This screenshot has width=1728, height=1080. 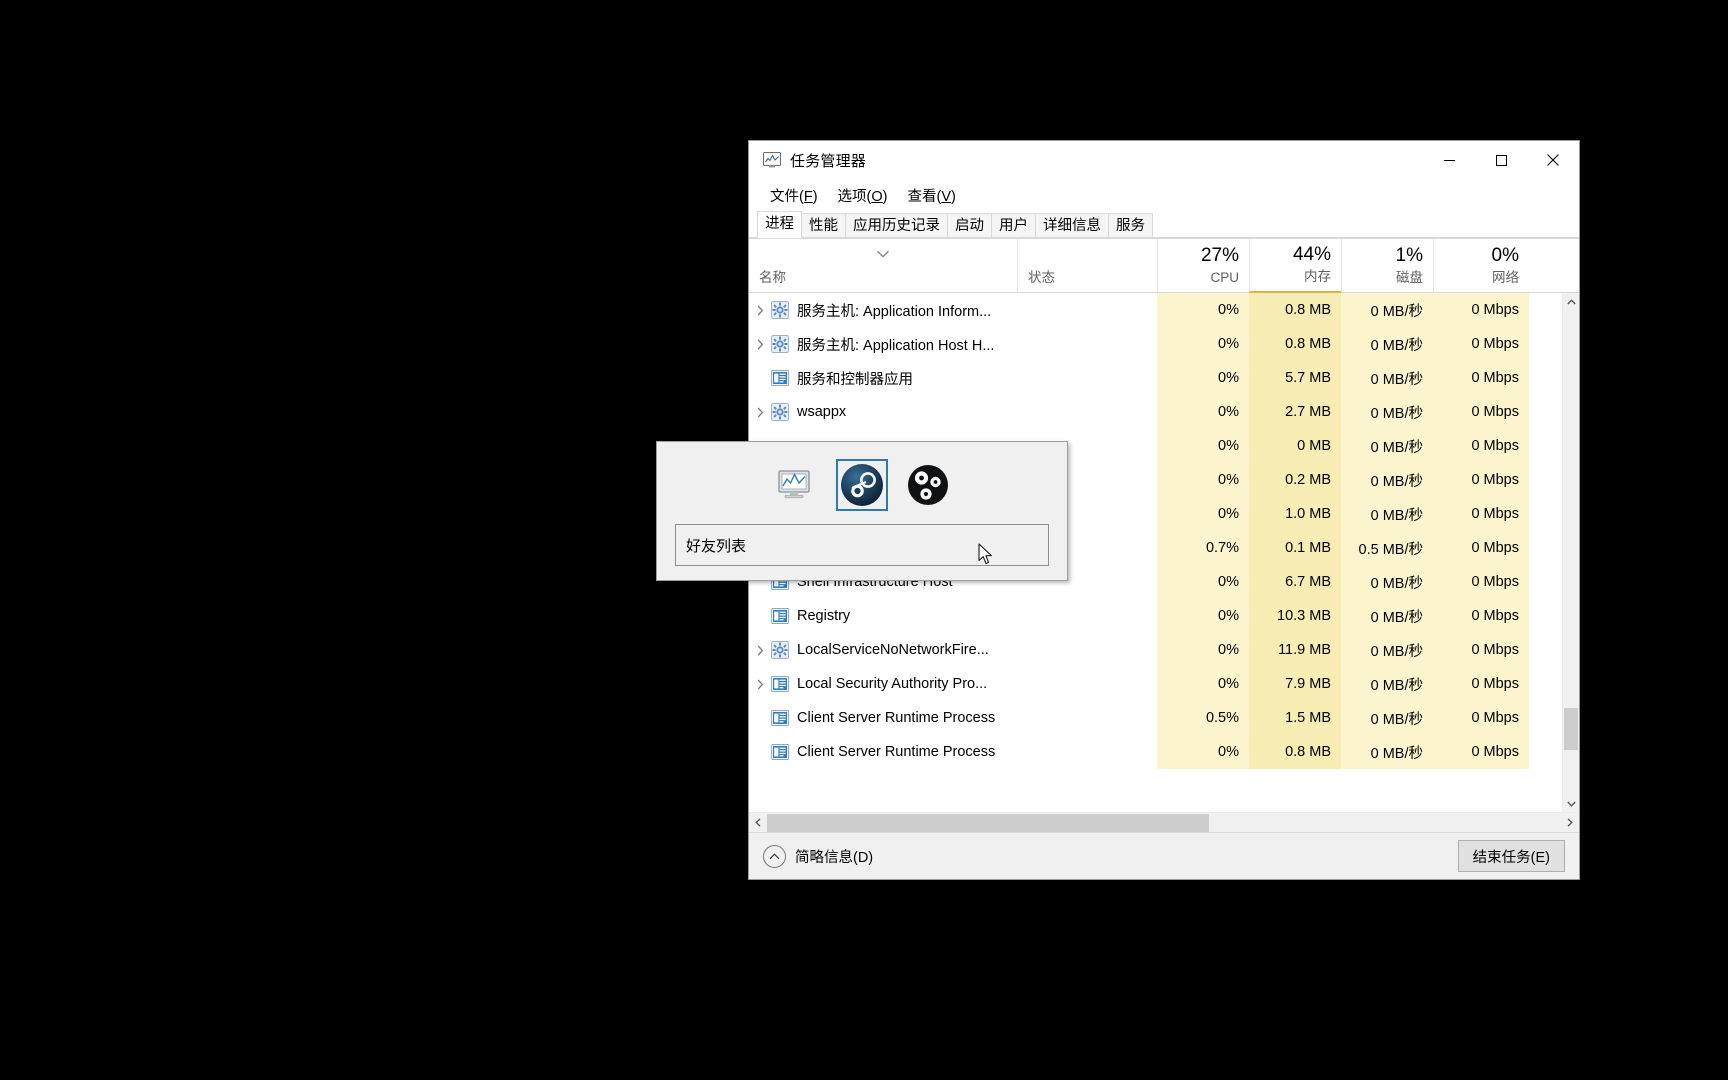 I want to click on obs-icon, so click(x=928, y=485).